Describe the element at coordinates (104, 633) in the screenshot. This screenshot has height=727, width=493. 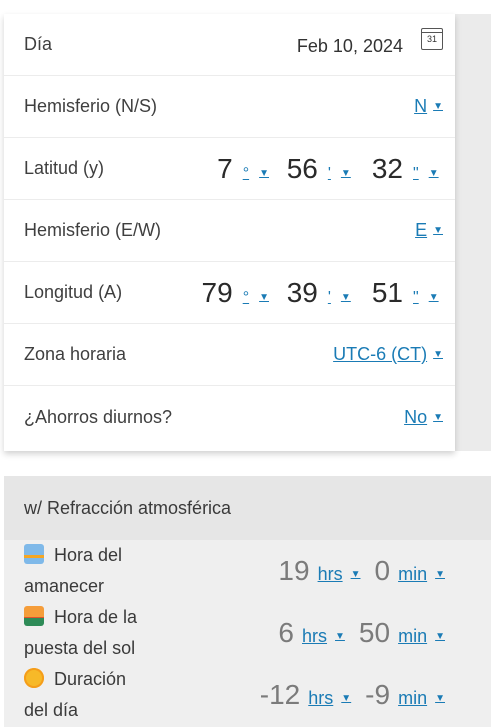
I see `sunset-label: Hora de la puesta del sol` at that location.